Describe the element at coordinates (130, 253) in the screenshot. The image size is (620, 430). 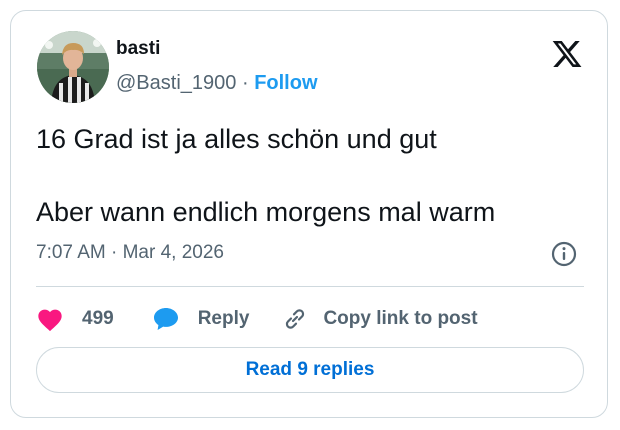
I see `tweet-timestamp: 7:07 AM · Mar 4, 2026` at that location.